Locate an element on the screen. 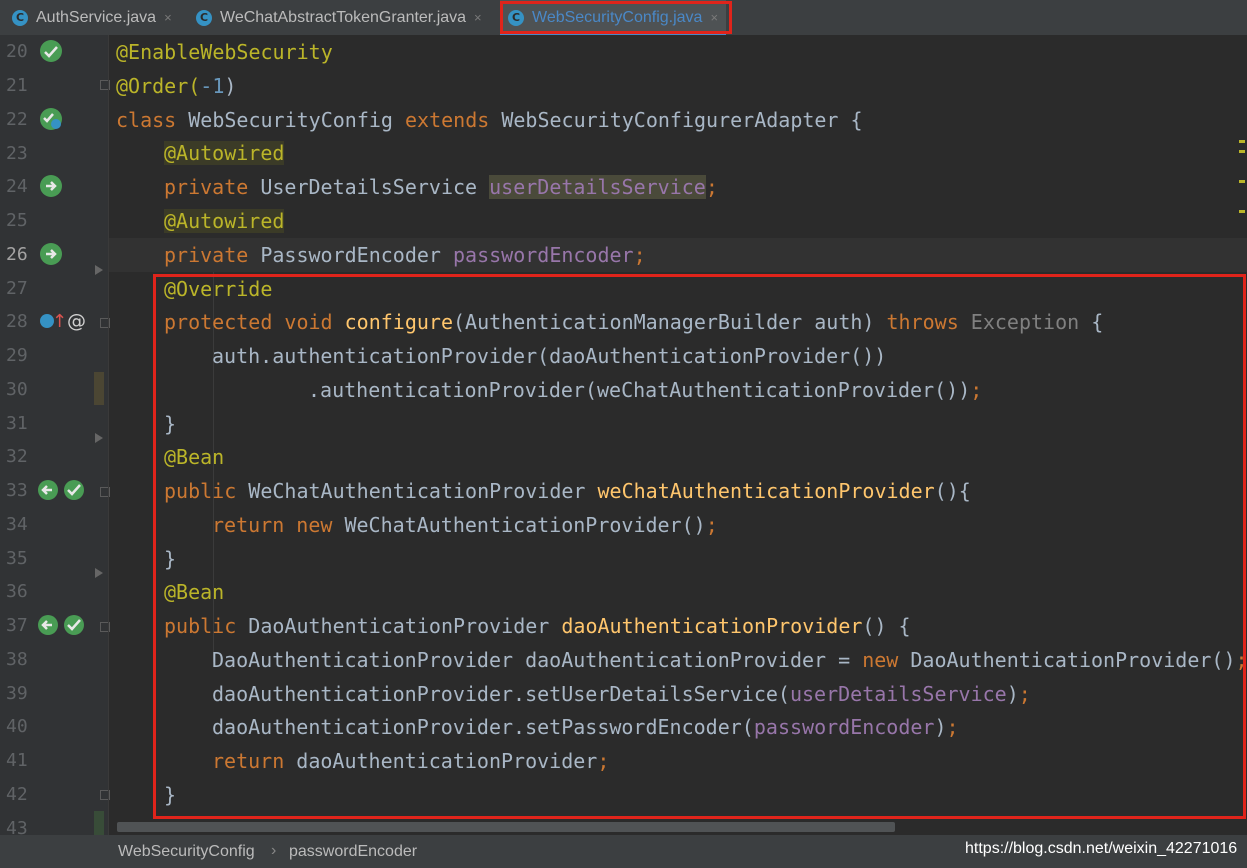  line-number: 26 is located at coordinates (17, 254).